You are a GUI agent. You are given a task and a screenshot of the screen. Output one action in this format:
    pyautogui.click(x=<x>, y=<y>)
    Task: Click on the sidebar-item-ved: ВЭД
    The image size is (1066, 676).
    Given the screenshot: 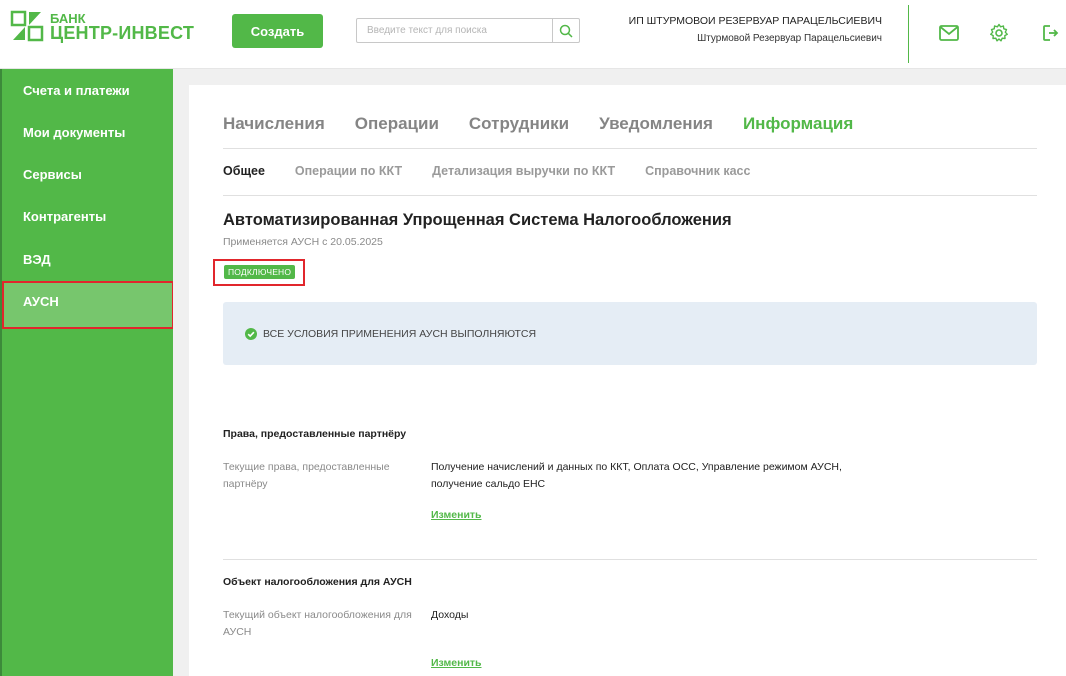 What is the action you would take?
    pyautogui.click(x=87, y=259)
    